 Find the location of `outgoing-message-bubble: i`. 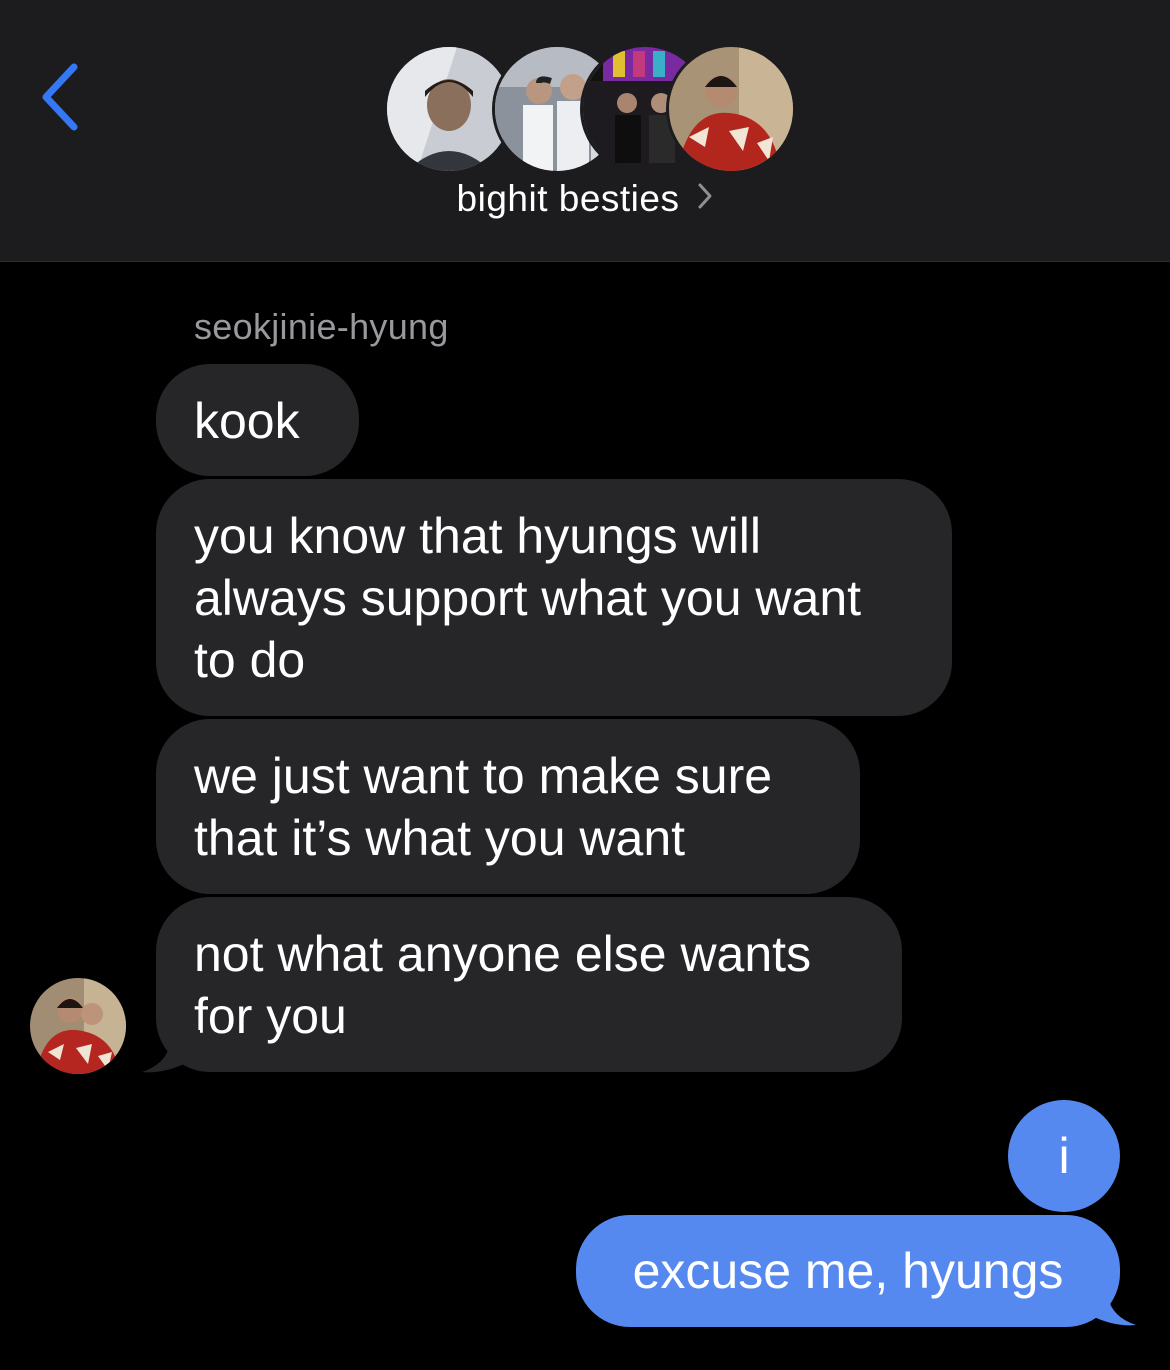

outgoing-message-bubble: i is located at coordinates (1064, 1156).